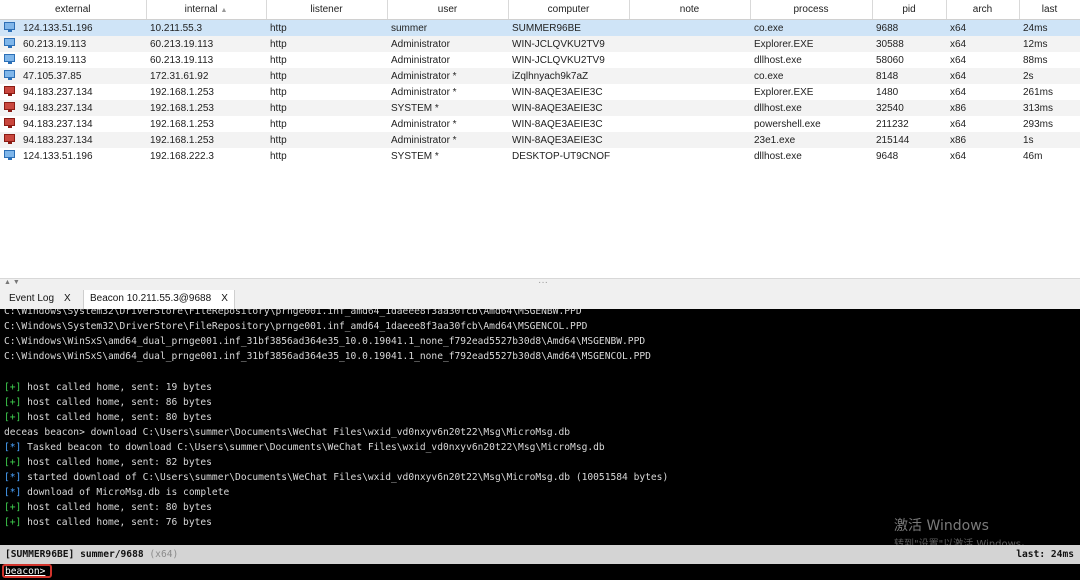 This screenshot has height=580, width=1080. I want to click on column-header-computer: computer, so click(569, 10).